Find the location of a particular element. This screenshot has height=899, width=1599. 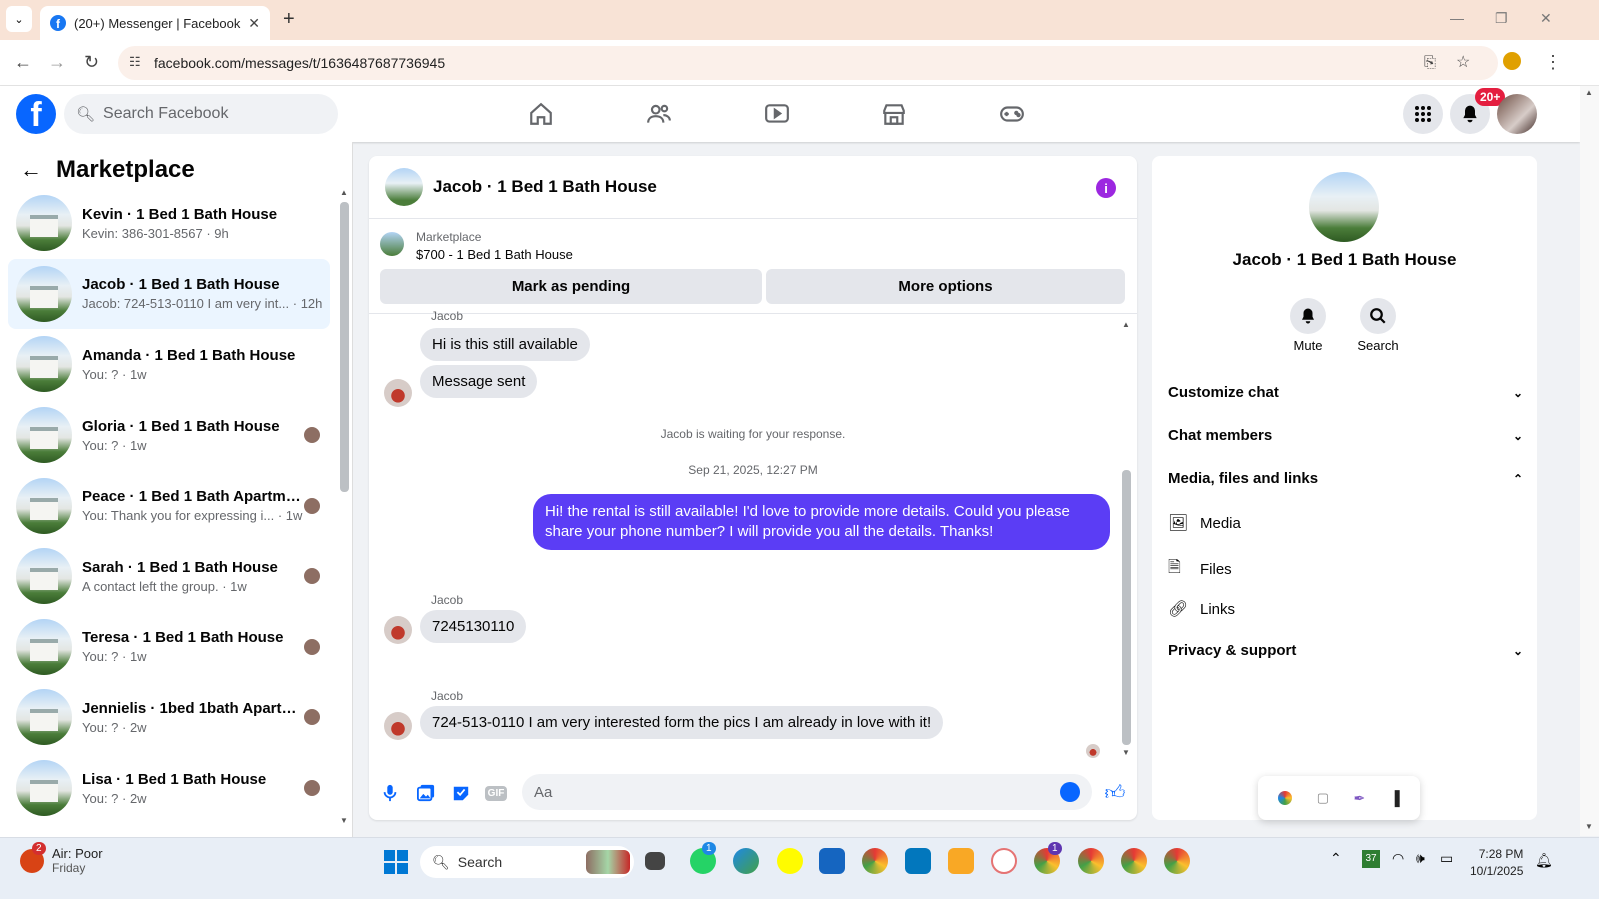

close-tab-icon: ✕ is located at coordinates (254, 23).